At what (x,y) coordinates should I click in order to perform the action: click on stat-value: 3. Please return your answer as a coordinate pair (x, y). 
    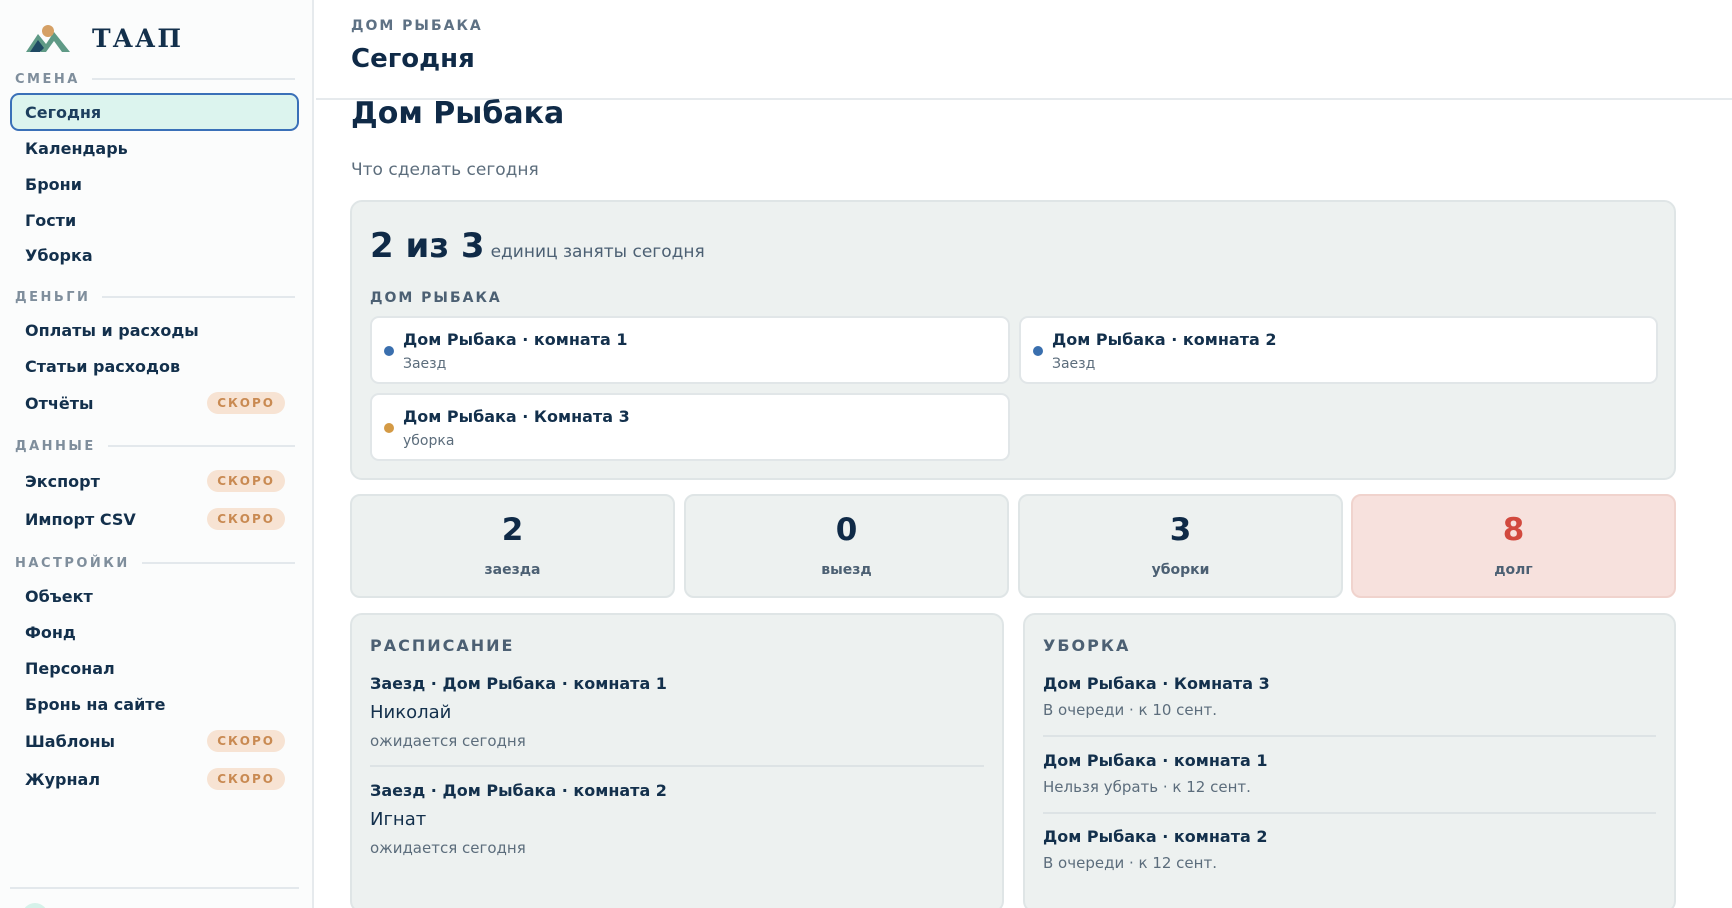
    Looking at the image, I should click on (1180, 530).